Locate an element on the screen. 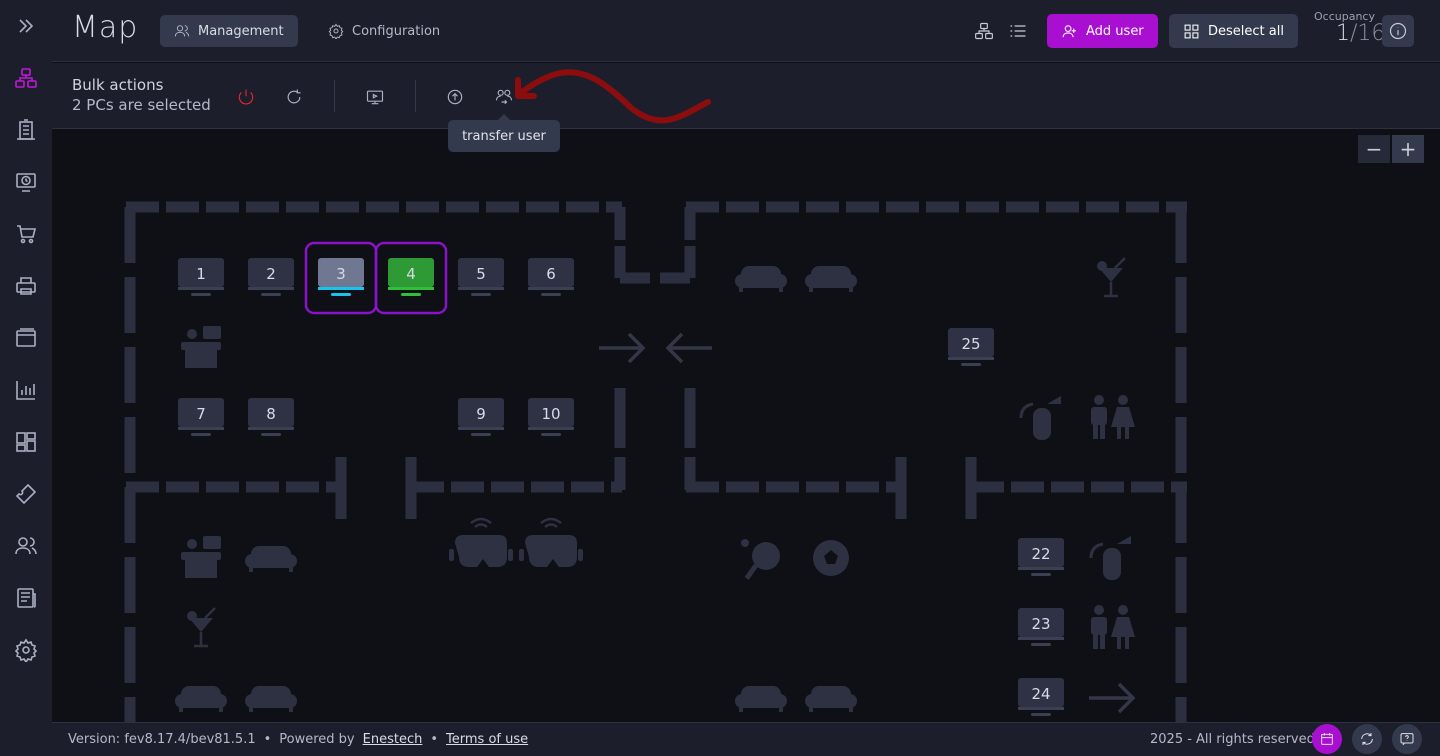  sidebar-item-reports is located at coordinates (26, 390).